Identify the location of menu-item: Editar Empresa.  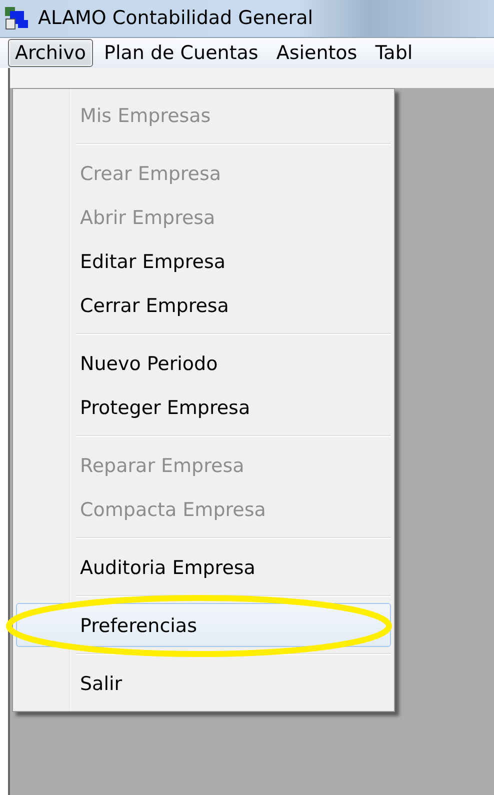
(203, 261).